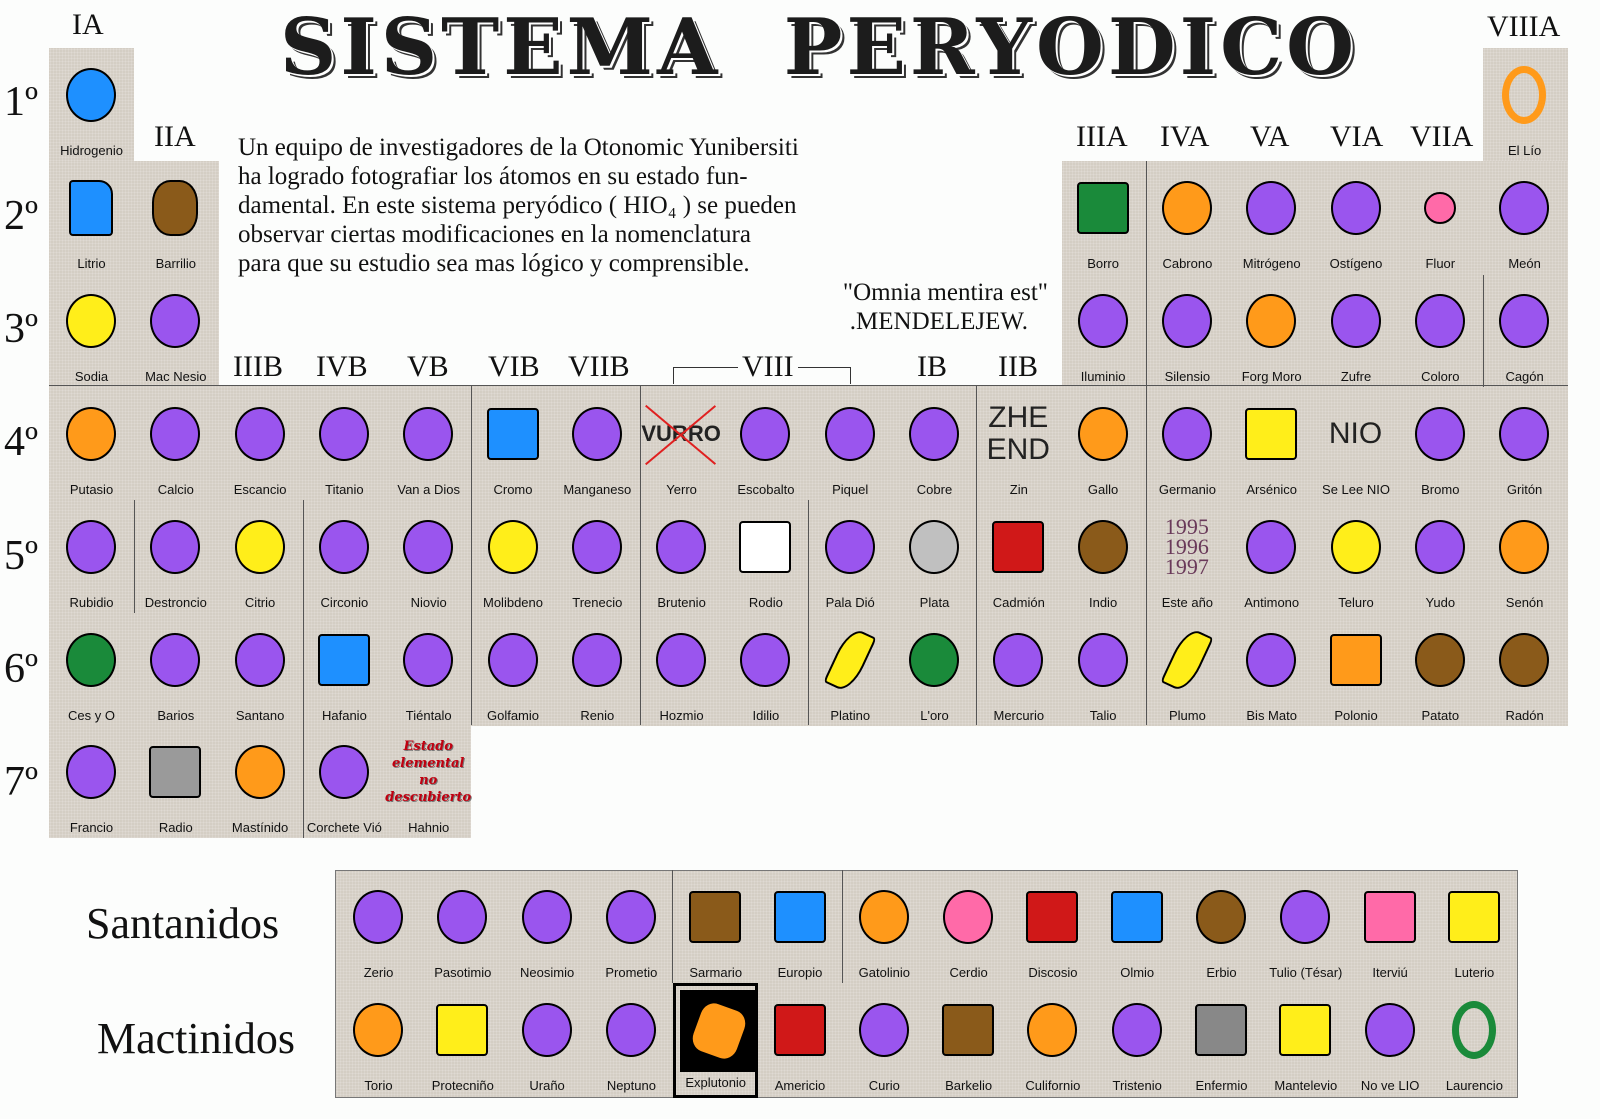 This screenshot has height=1119, width=1600. What do you see at coordinates (378, 927) in the screenshot?
I see `element-cell-zerio: Zerio` at bounding box center [378, 927].